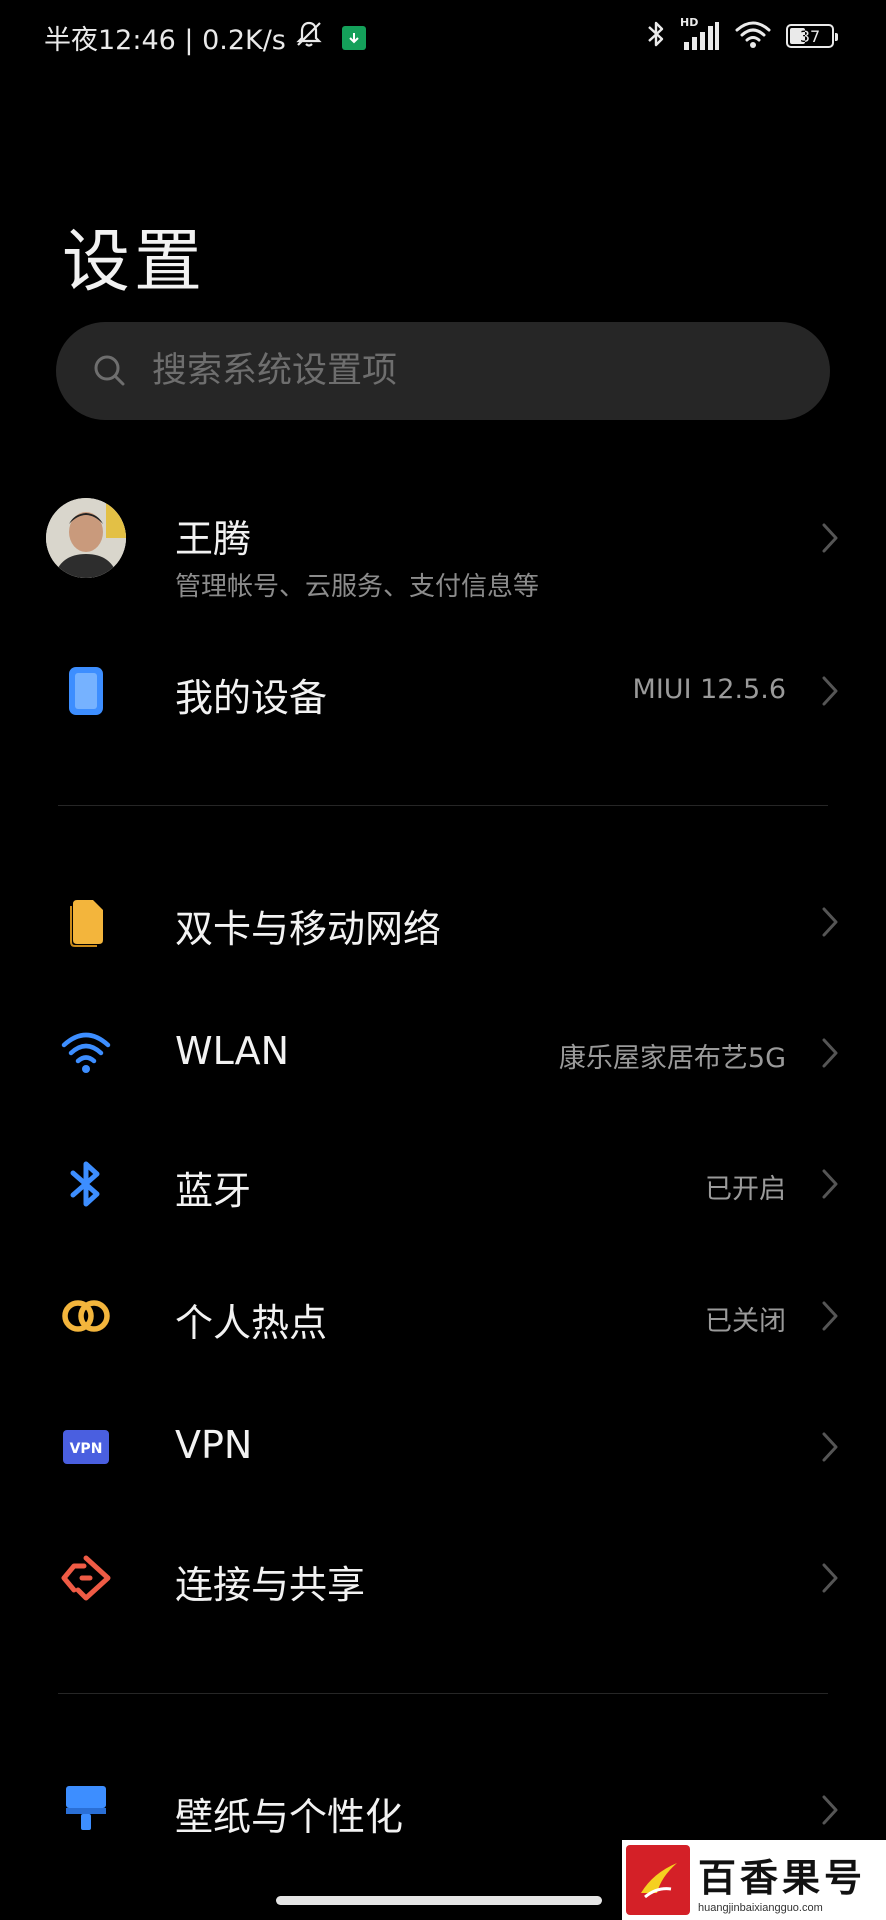 This screenshot has width=886, height=1920. I want to click on search-input, so click(452, 371).